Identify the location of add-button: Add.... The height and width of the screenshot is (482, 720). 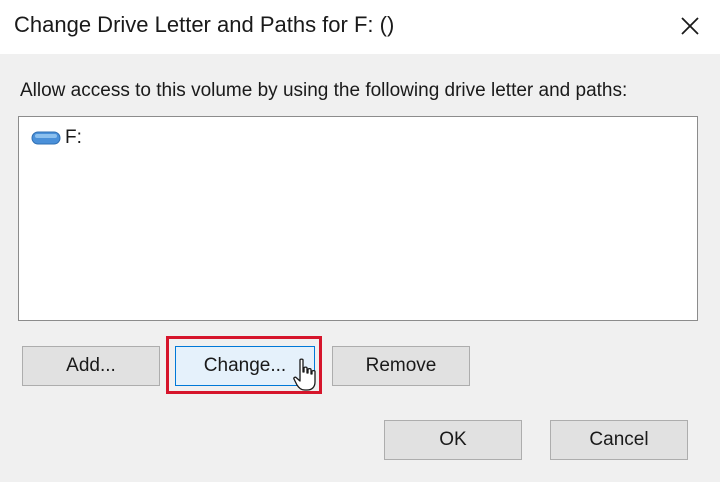
(91, 366).